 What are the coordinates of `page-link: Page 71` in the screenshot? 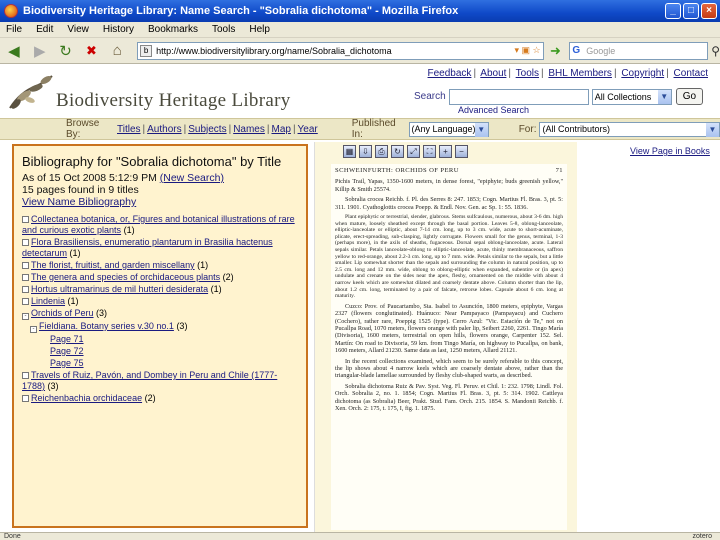 It's located at (67, 339).